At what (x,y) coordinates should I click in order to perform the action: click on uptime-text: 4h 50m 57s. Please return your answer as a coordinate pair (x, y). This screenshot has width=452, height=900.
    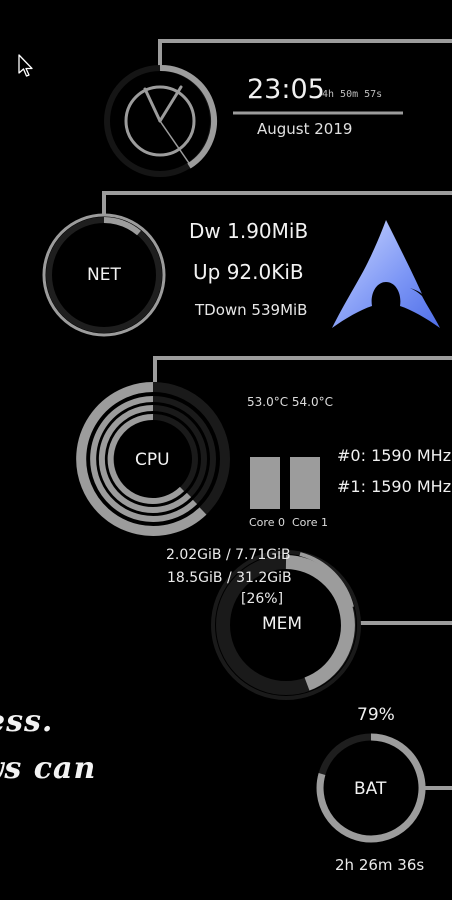
    Looking at the image, I should click on (352, 94).